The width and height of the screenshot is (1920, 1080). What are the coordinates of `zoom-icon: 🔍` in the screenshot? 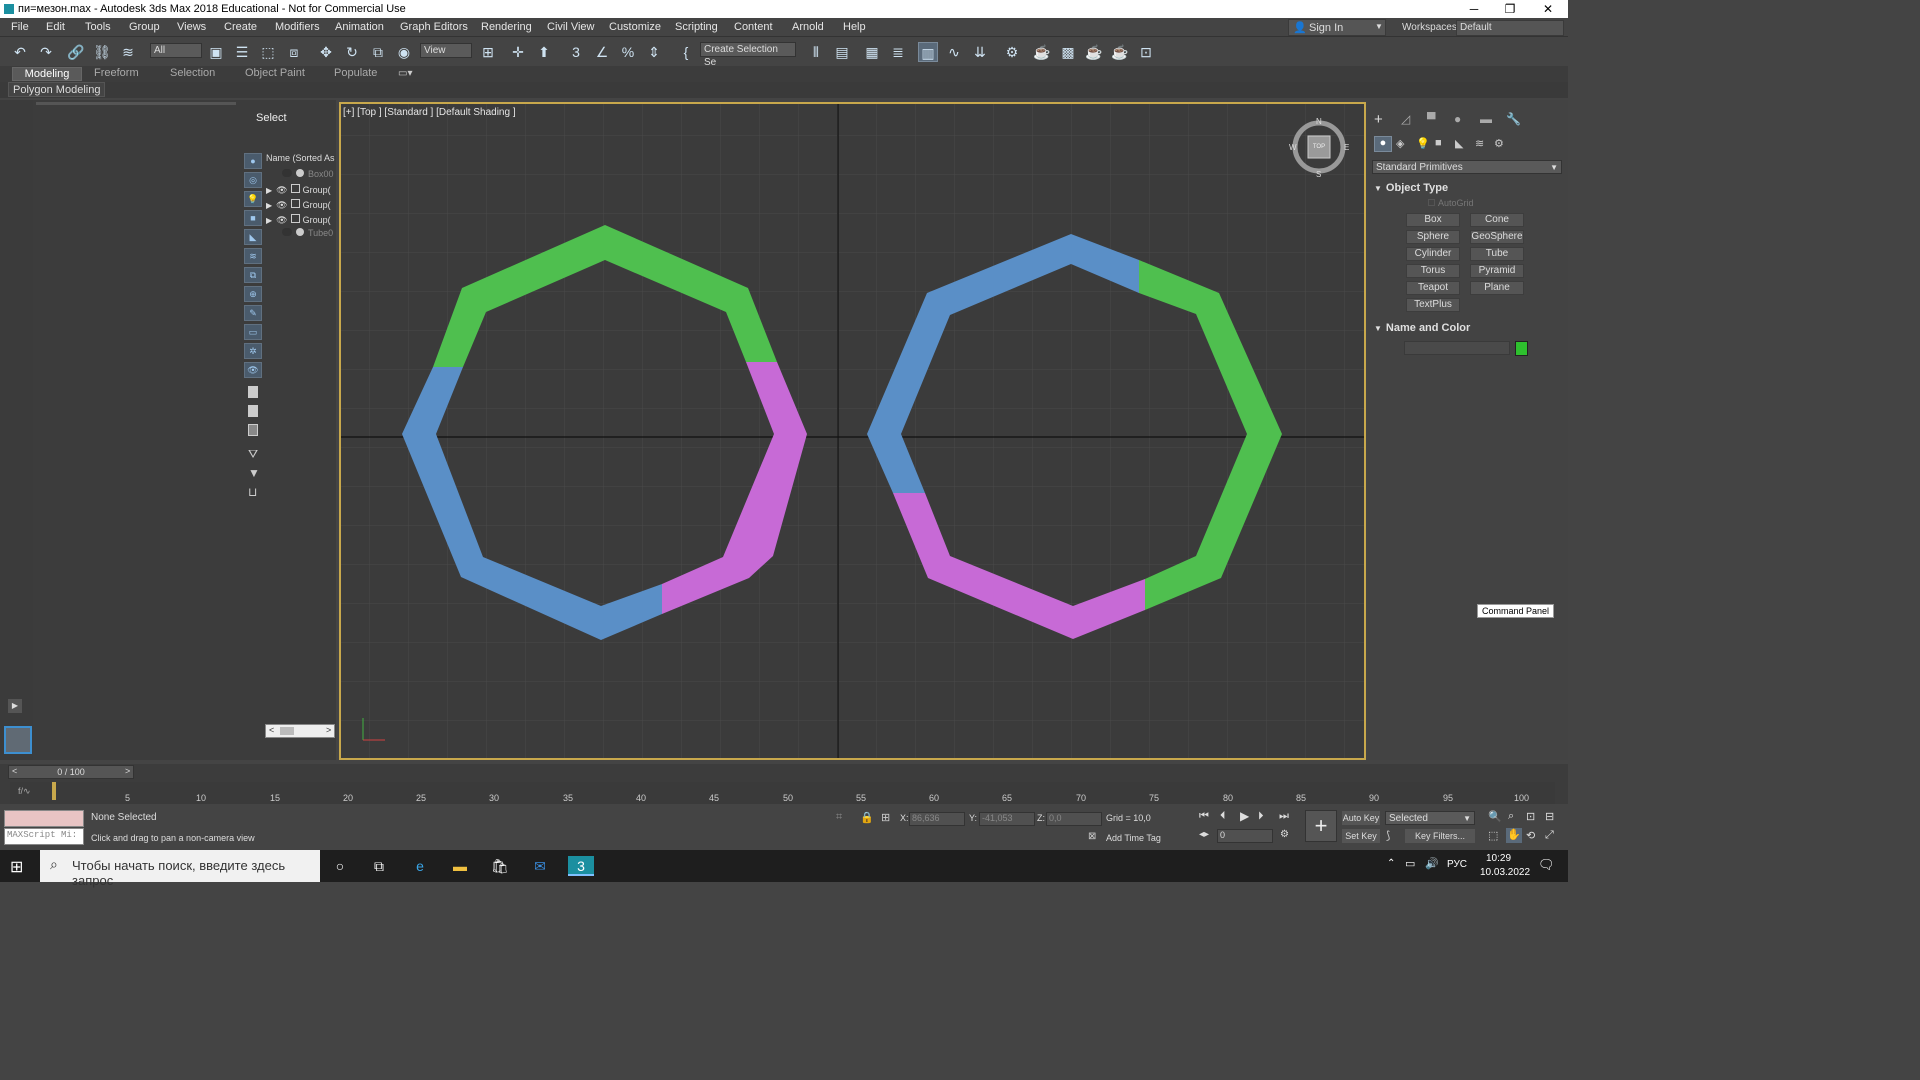 It's located at (1495, 816).